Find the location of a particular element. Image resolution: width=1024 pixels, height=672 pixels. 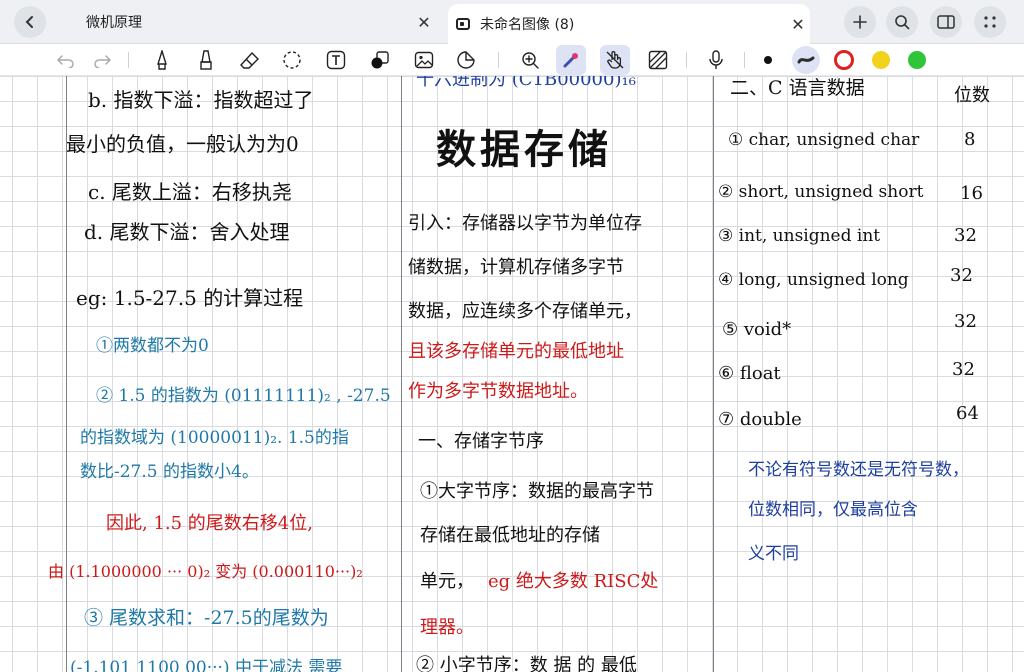

note-line: ①两数都不为0 is located at coordinates (152, 346).